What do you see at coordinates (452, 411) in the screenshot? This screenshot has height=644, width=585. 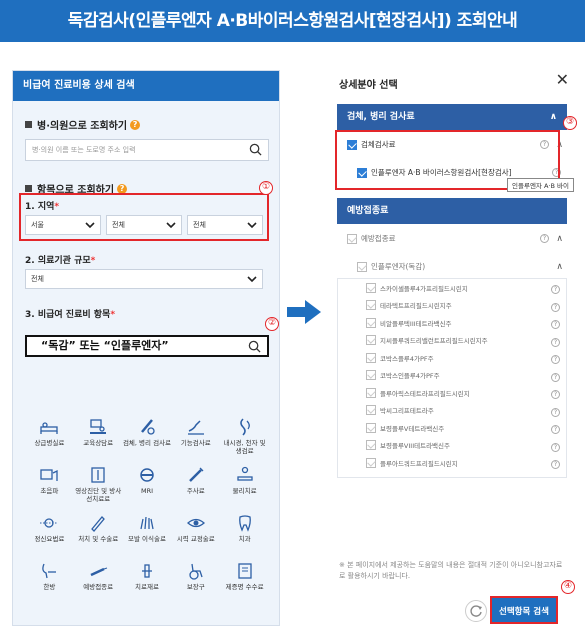 I see `list-item: 박씨그리프테트라주?` at bounding box center [452, 411].